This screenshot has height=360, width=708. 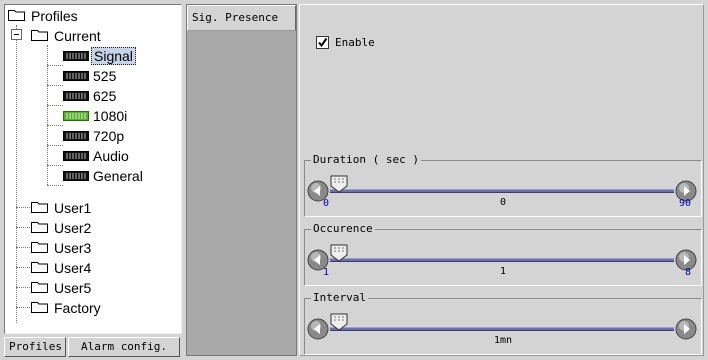 I want to click on enable-label: Enable, so click(x=355, y=42).